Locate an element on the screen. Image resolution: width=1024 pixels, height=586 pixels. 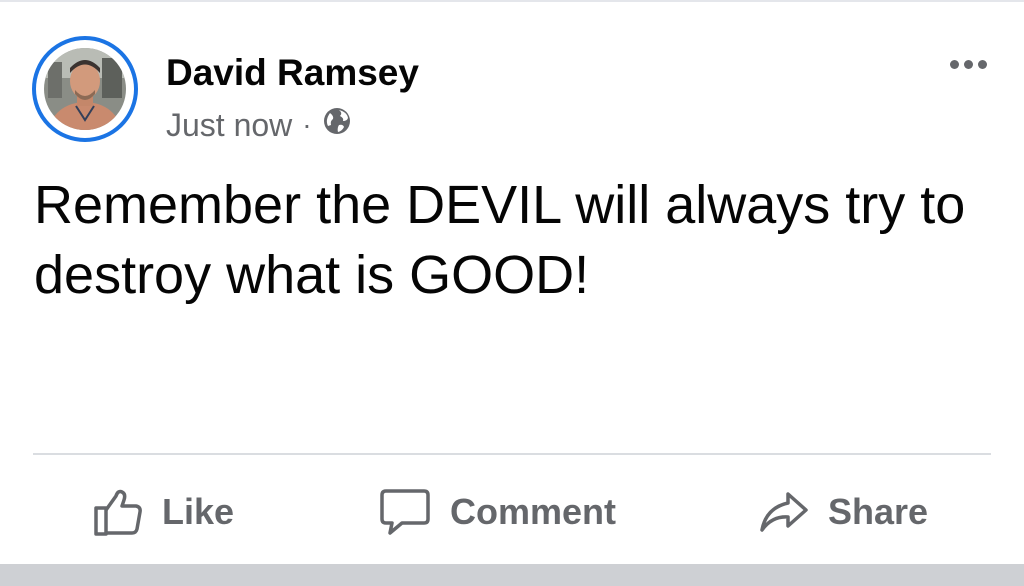
comment-label: Comment is located at coordinates (533, 511).